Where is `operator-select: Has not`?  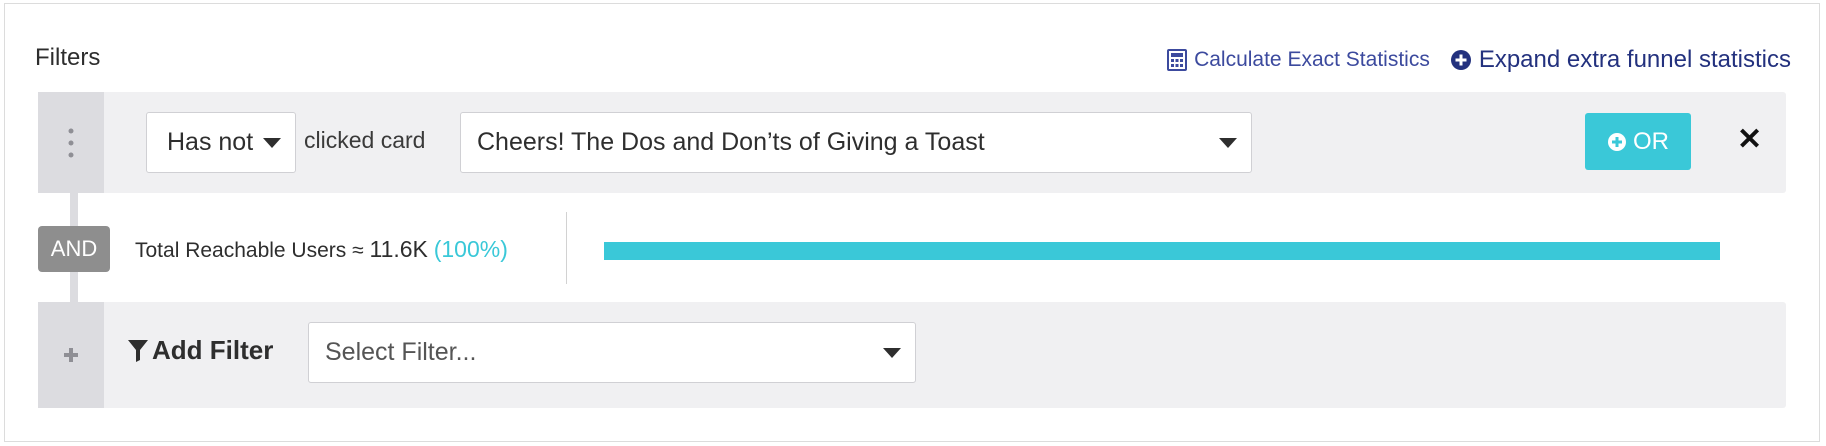 operator-select: Has not is located at coordinates (221, 142).